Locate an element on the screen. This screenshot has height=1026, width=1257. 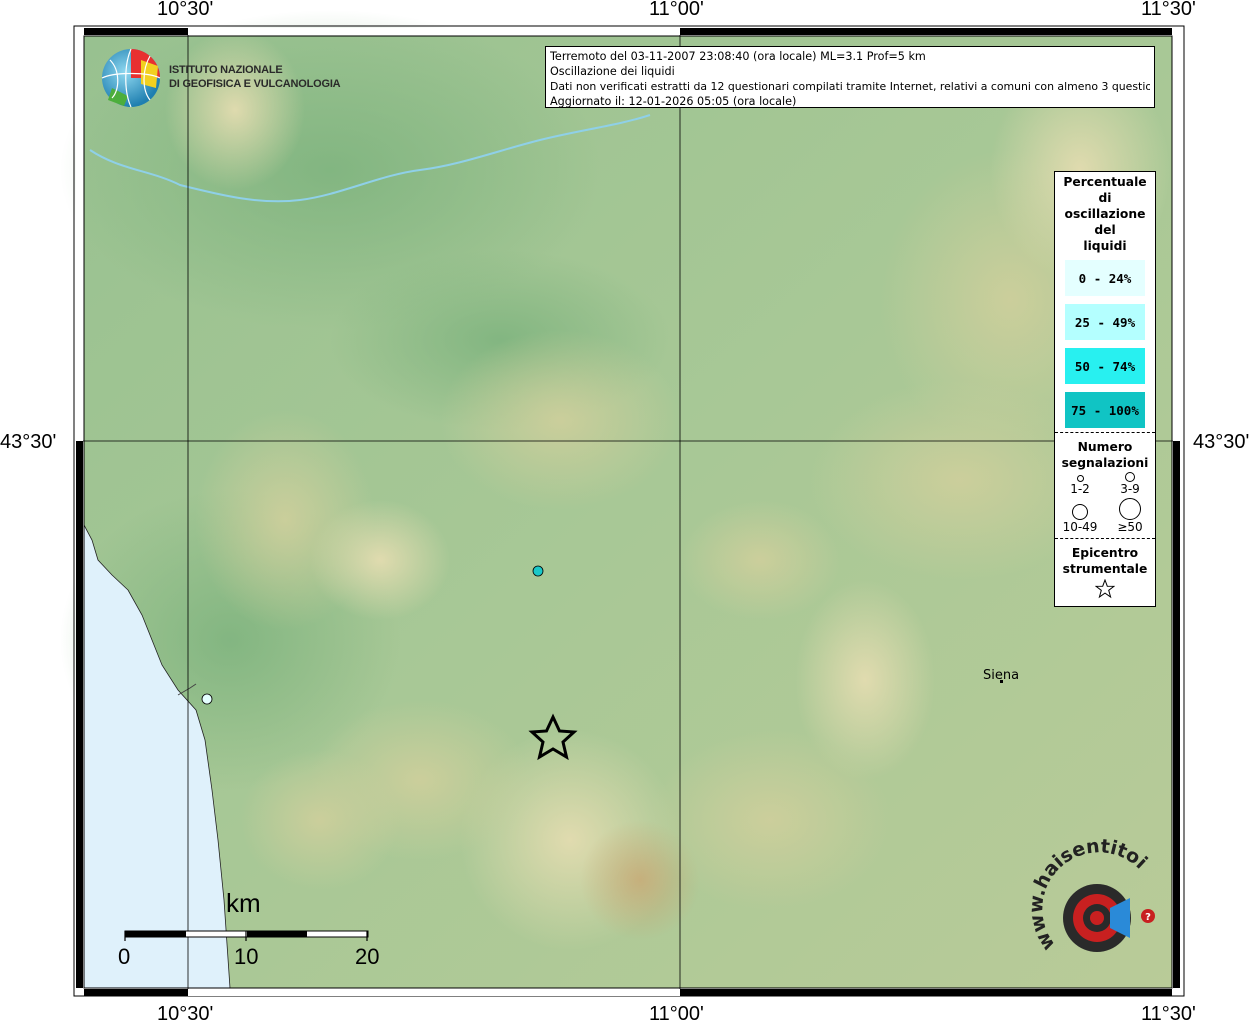
legend-percent-title: Percentuale di oscillazione del liquidi is located at coordinates (1105, 213).